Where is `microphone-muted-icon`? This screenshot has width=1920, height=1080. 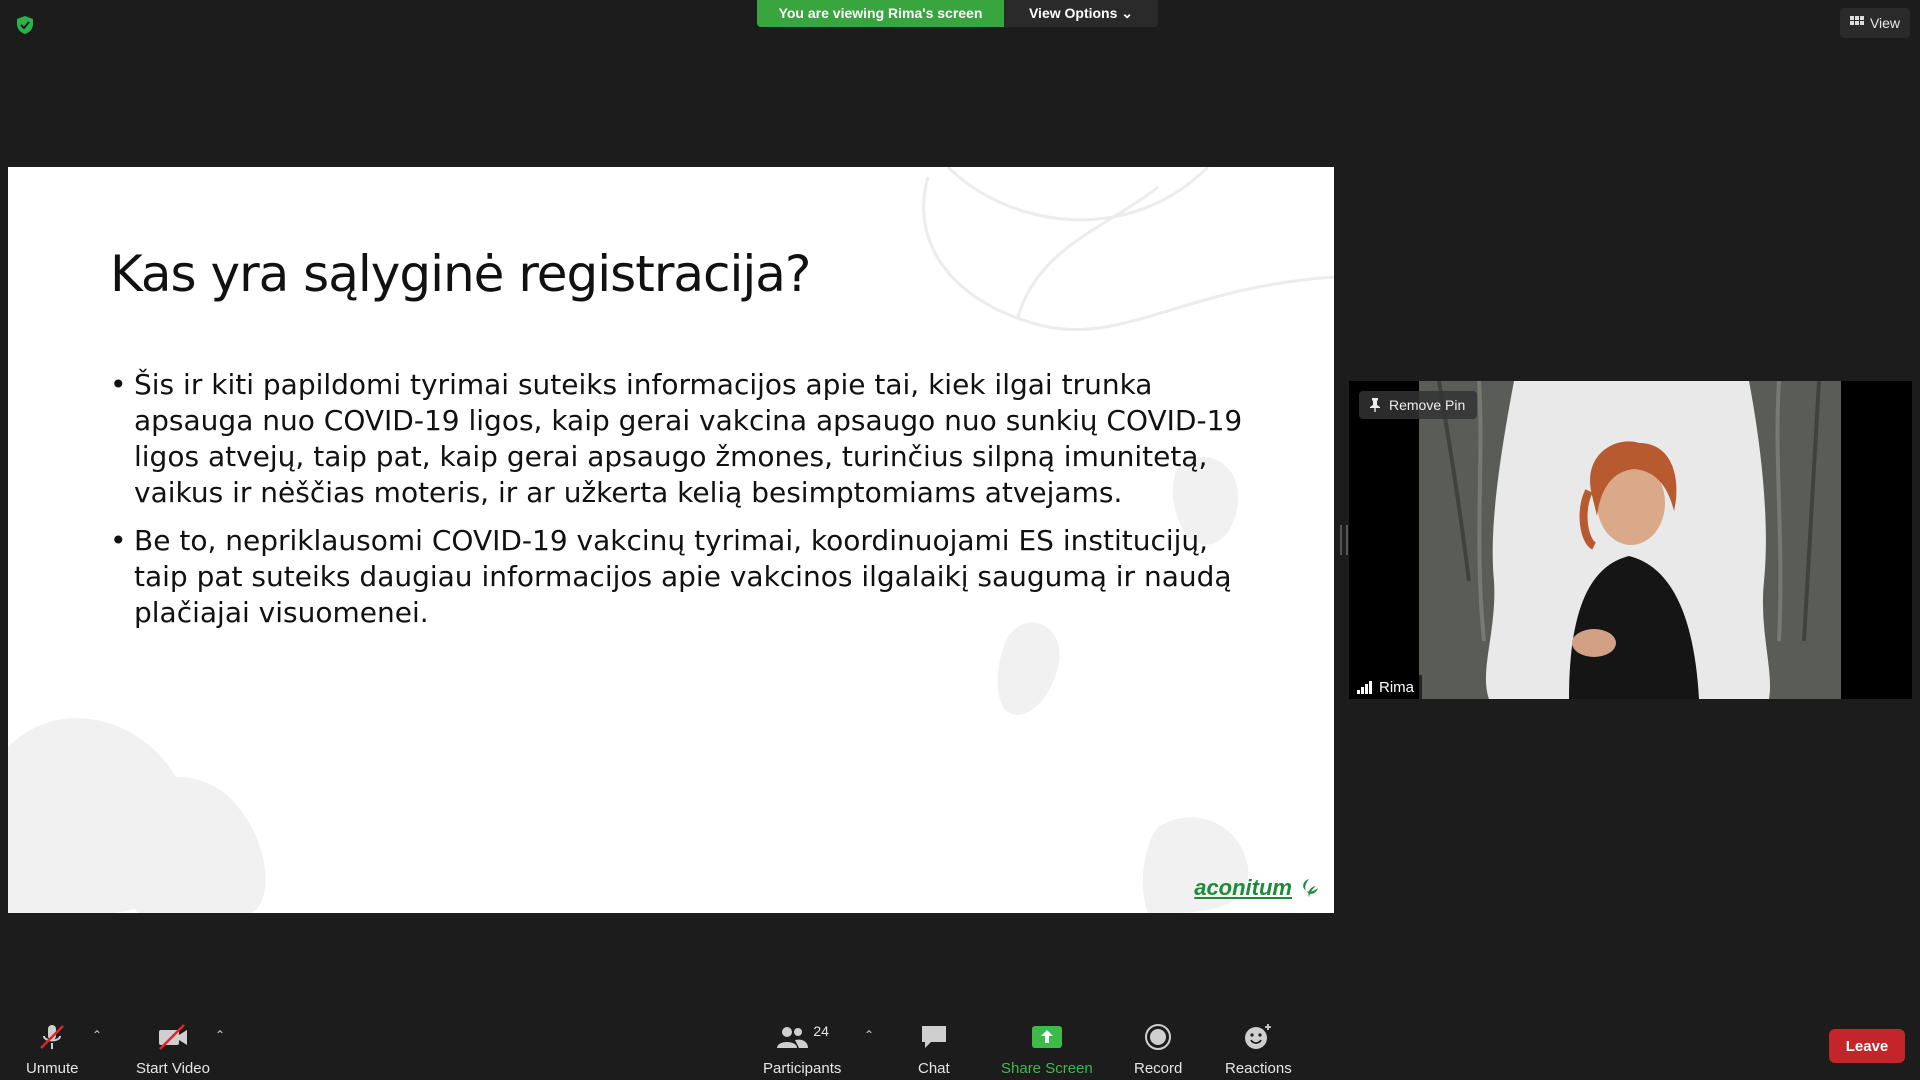 microphone-muted-icon is located at coordinates (52, 1037).